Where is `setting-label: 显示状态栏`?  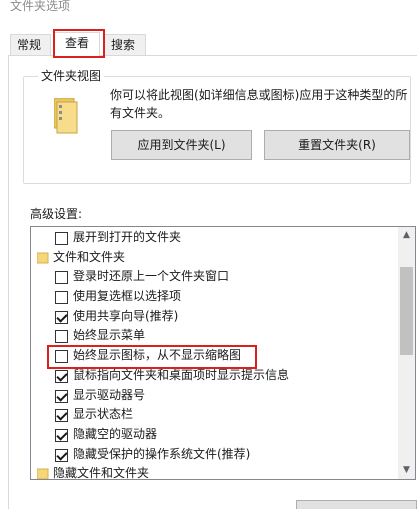 setting-label: 显示状态栏 is located at coordinates (103, 414).